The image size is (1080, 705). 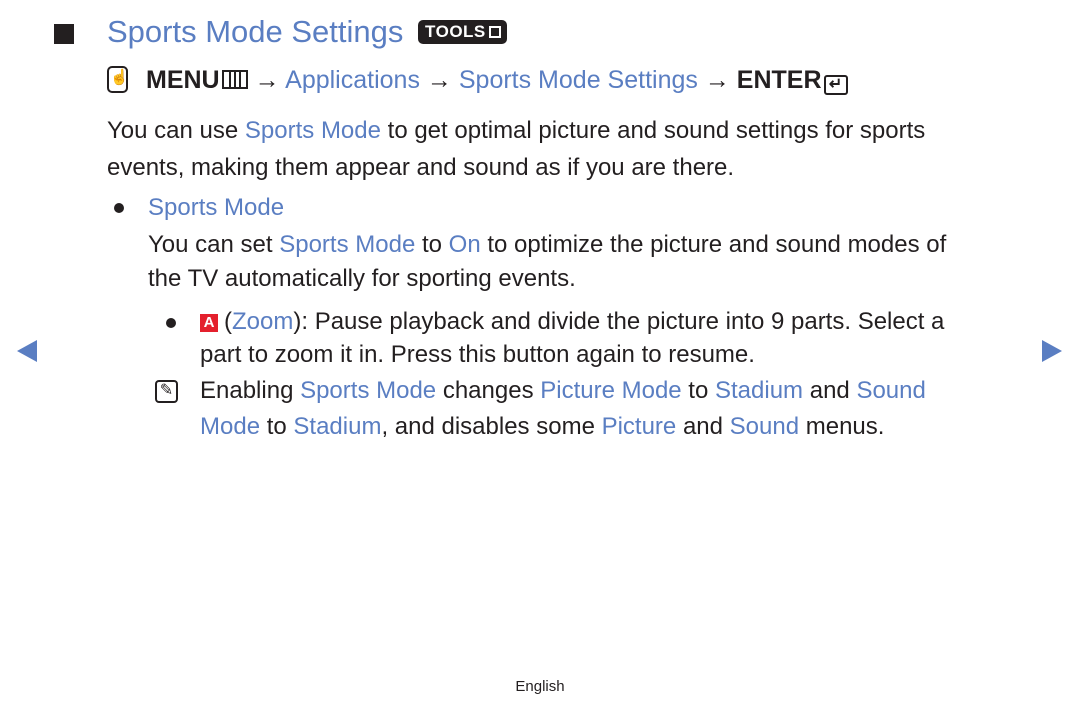 What do you see at coordinates (464, 244) in the screenshot?
I see `highlighted-term: On` at bounding box center [464, 244].